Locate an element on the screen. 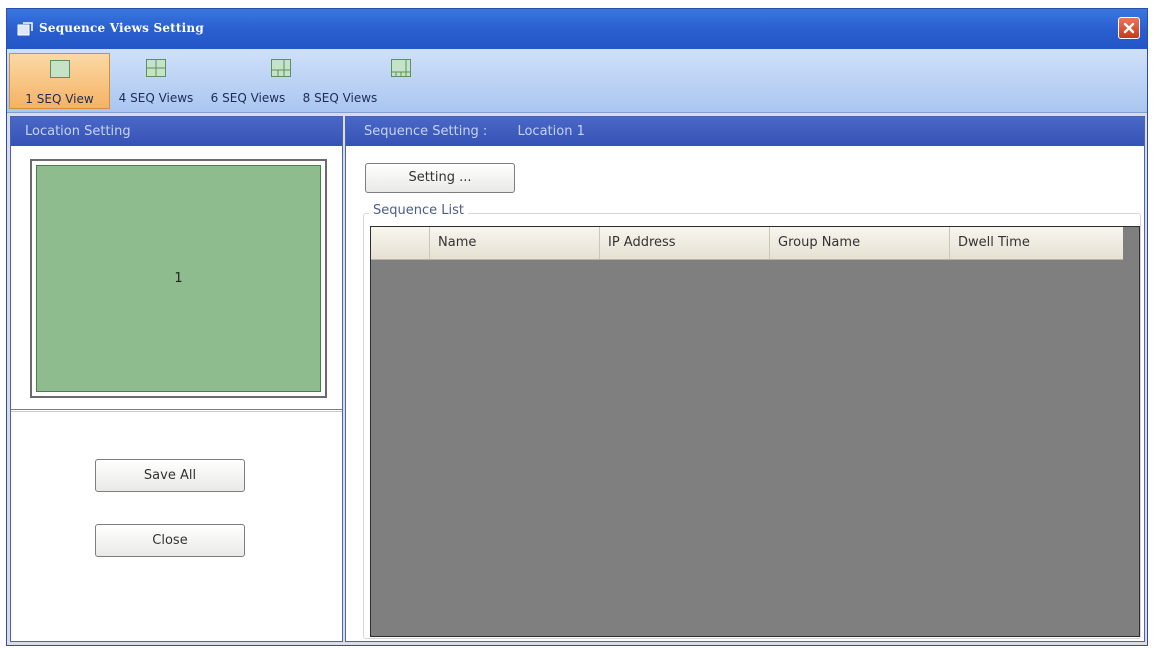  six-seq-views-label: 6 SEQ Views is located at coordinates (248, 98).